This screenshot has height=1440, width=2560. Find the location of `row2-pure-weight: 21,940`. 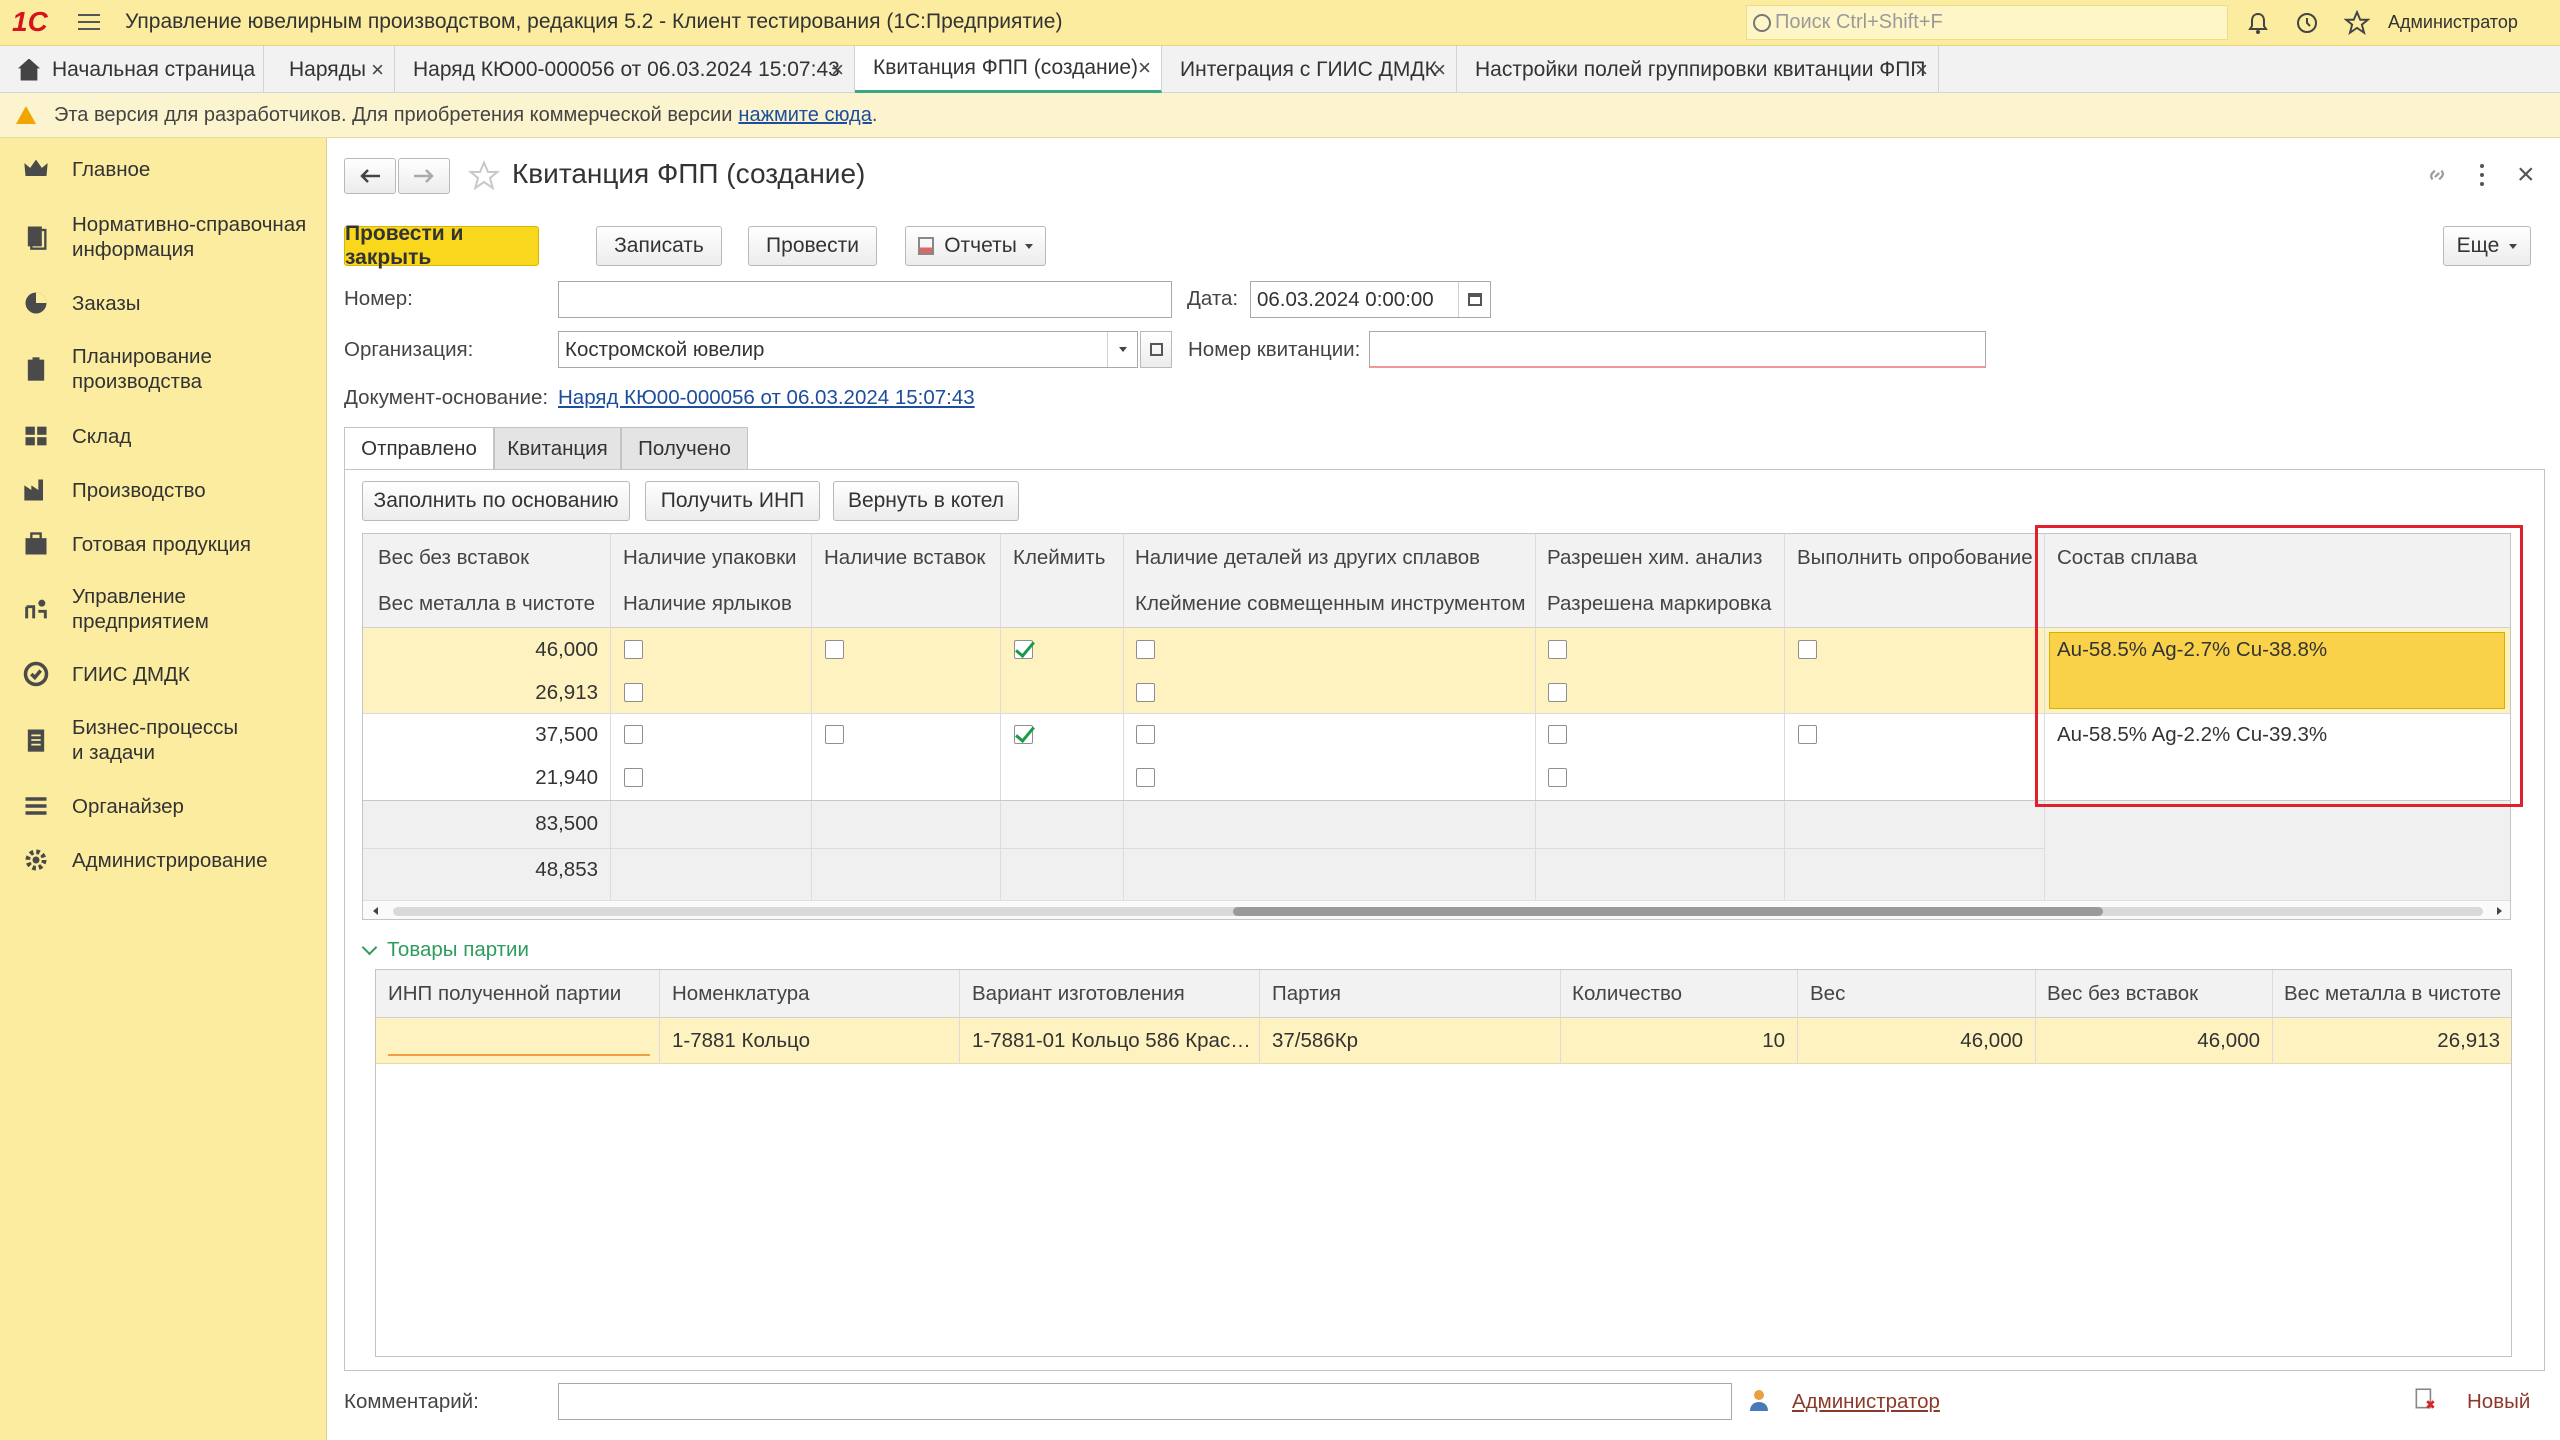

row2-pure-weight: 21,940 is located at coordinates (480, 778).